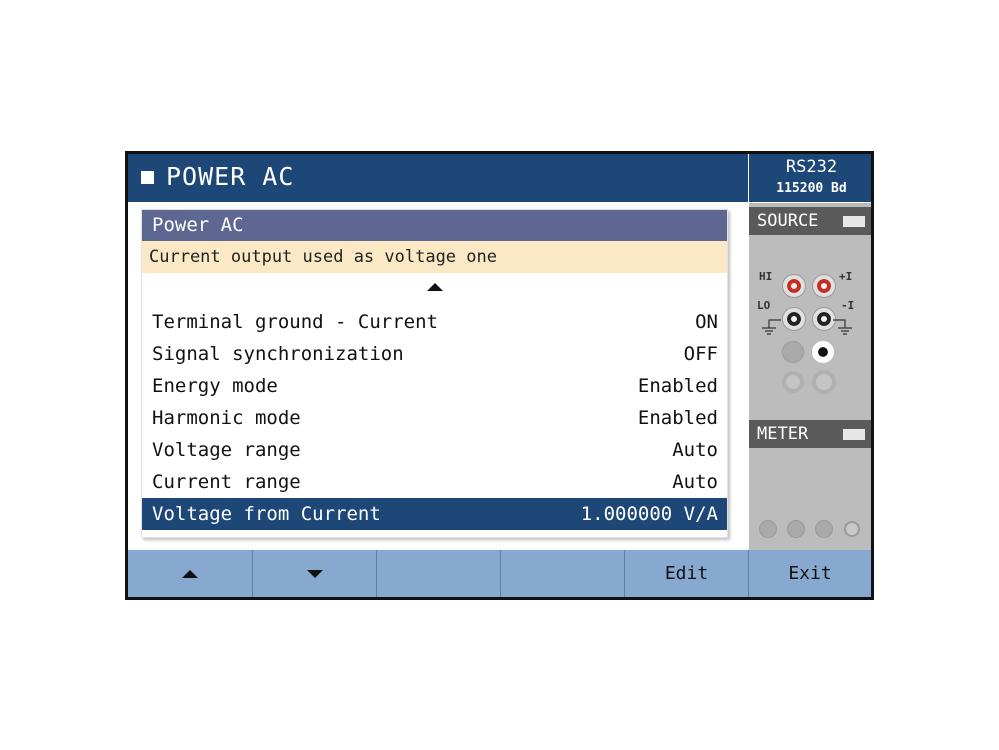  I want to click on ground-right-icon, so click(842, 327).